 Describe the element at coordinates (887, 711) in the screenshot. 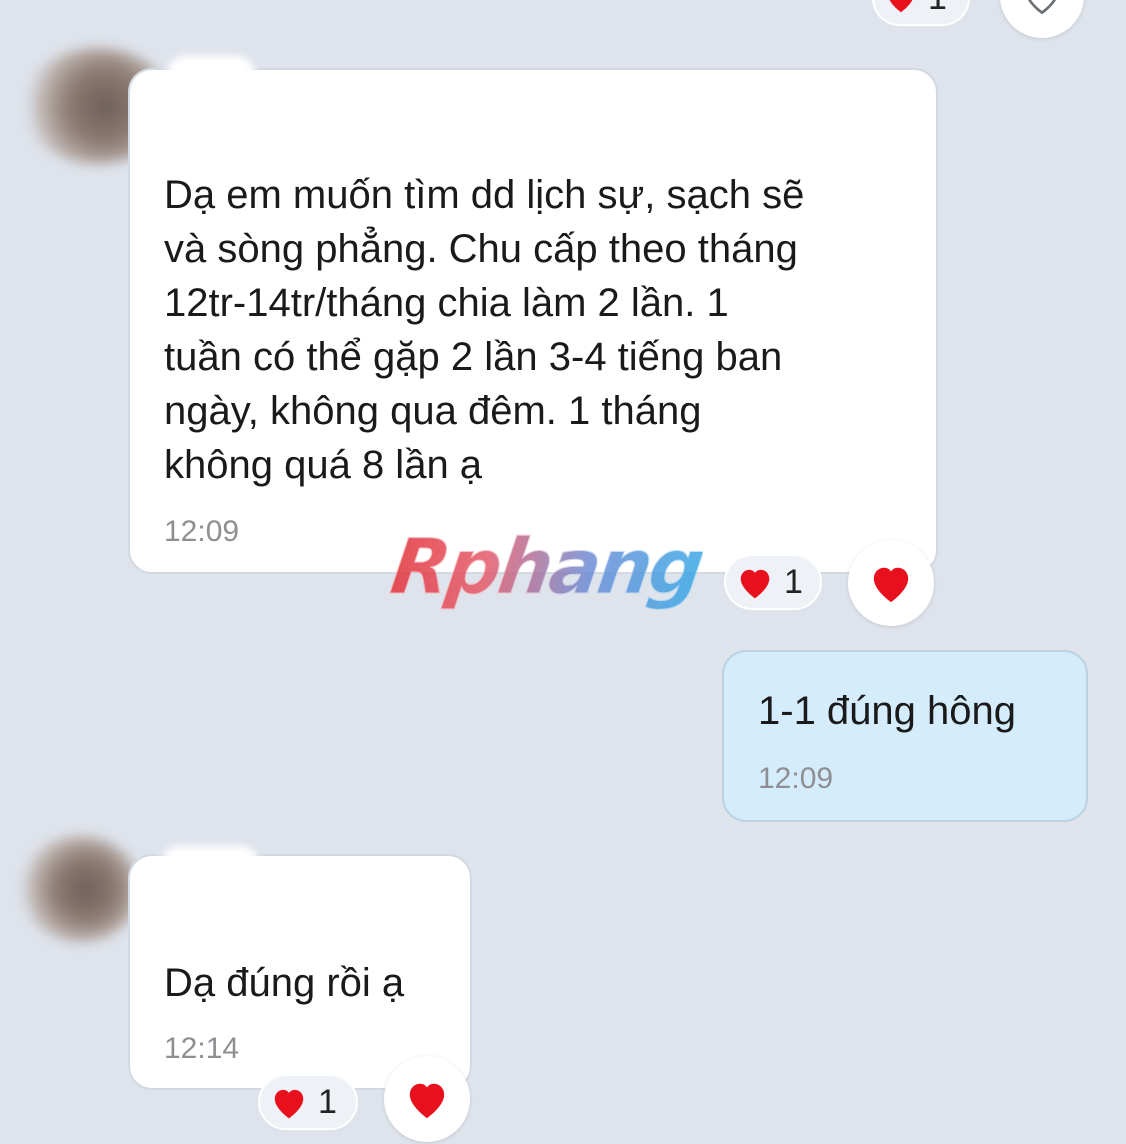

I see `message-text: 1-1 đúng hông` at that location.